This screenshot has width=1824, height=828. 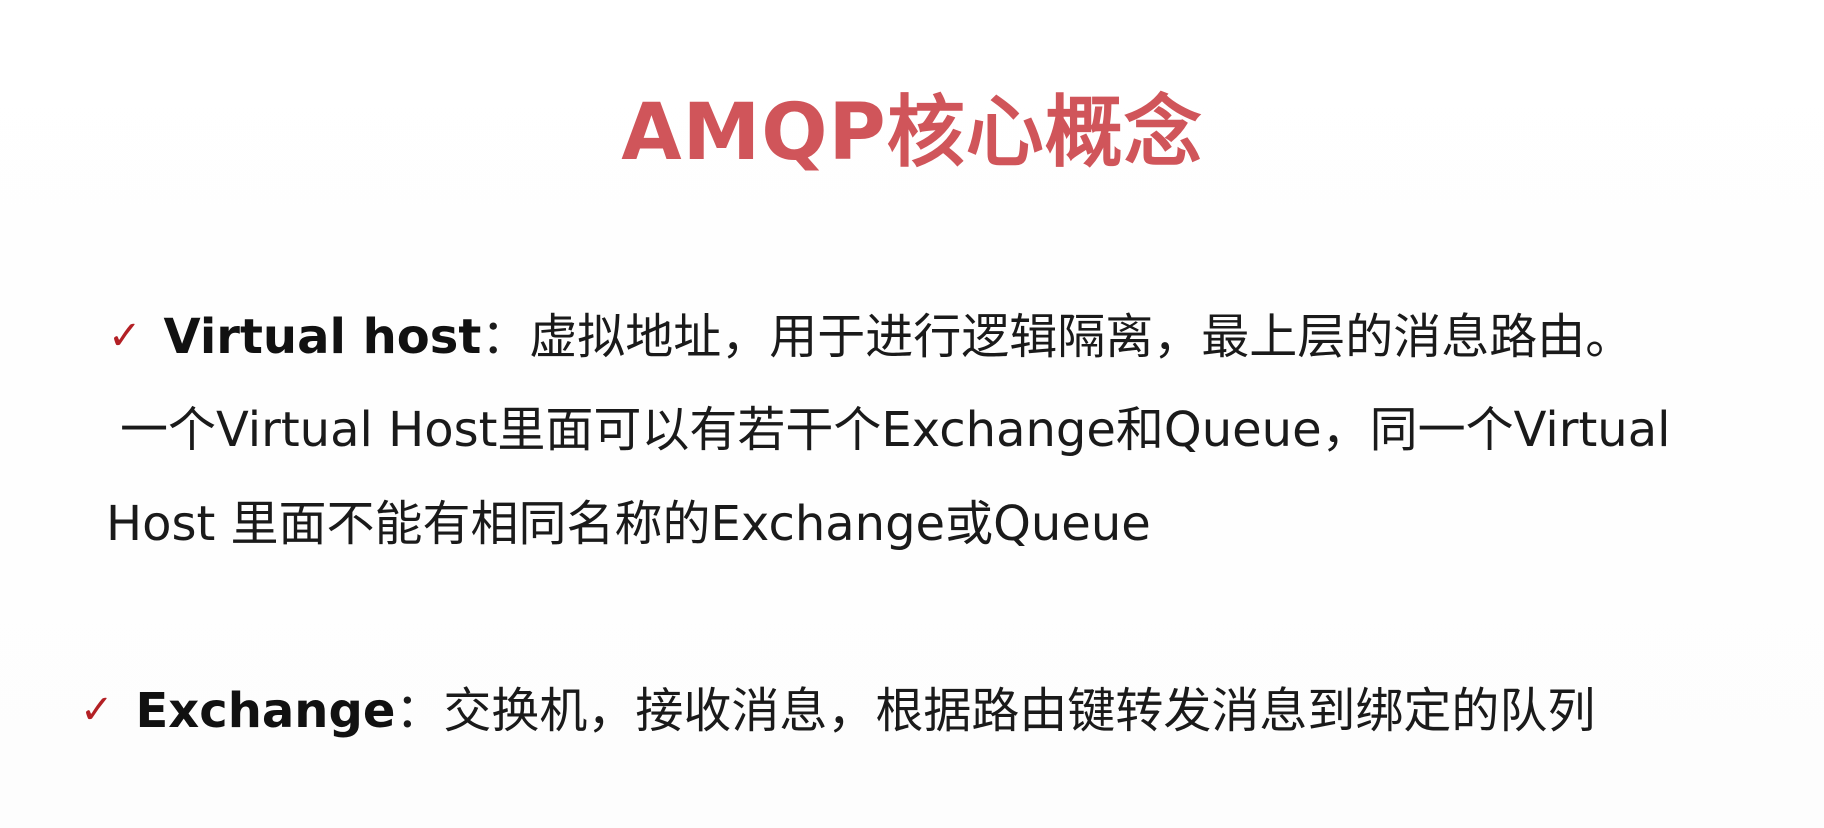 I want to click on description-virtual-host: 虚拟地址，用于进行逻辑隔离，最上层的消息路由。, so click(x=1081, y=337).